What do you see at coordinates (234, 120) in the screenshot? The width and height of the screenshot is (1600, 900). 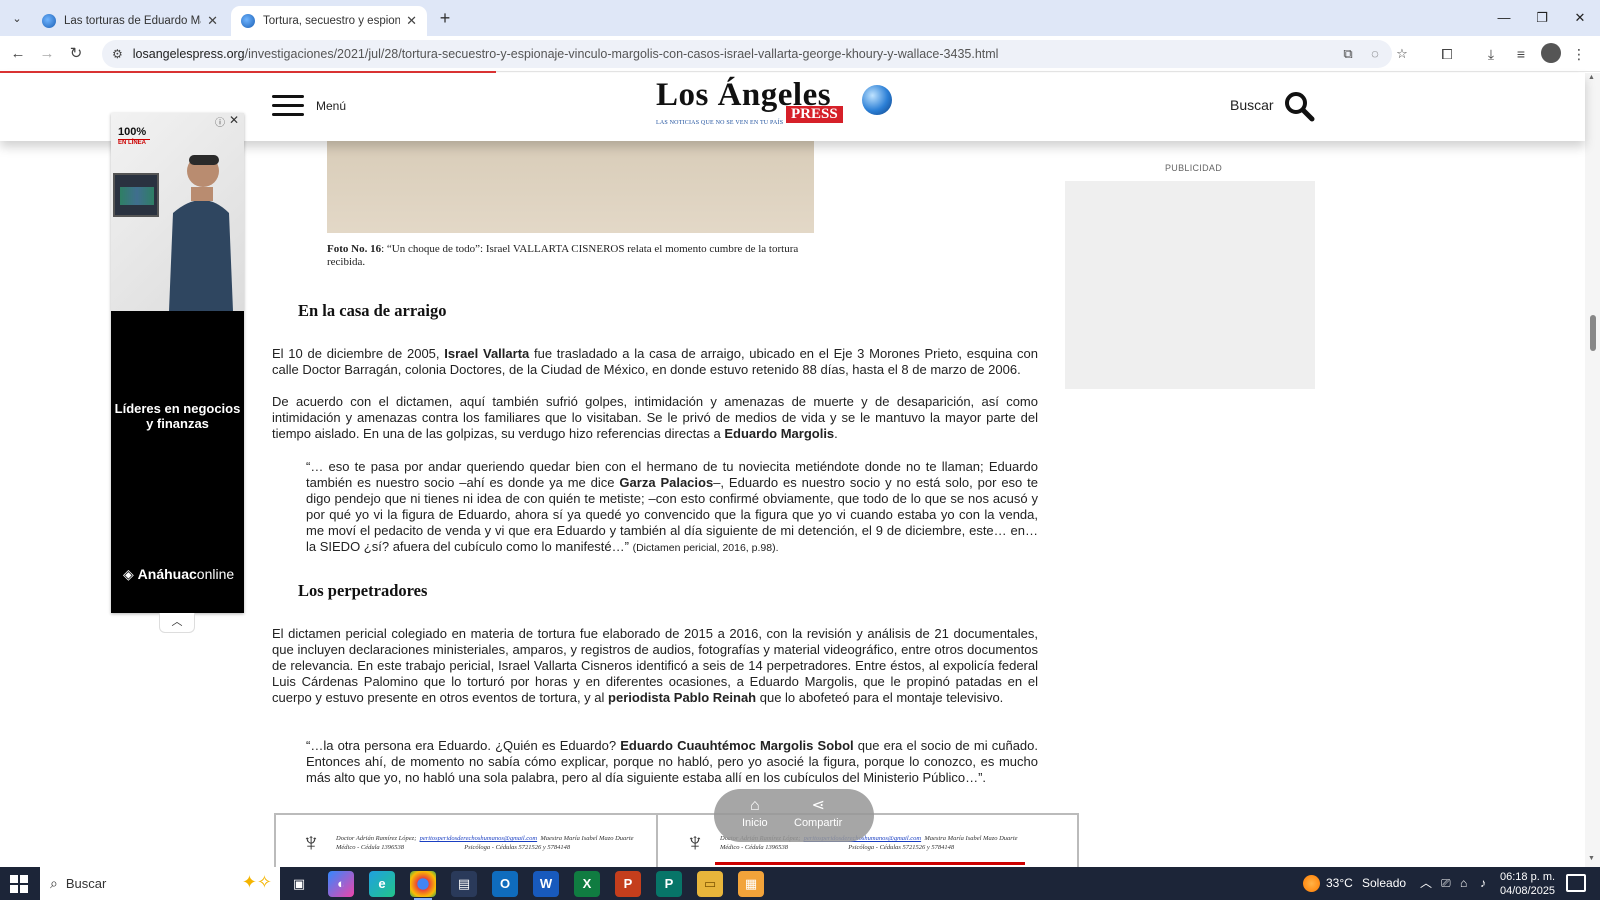 I see `ad-close-icon: ✕` at bounding box center [234, 120].